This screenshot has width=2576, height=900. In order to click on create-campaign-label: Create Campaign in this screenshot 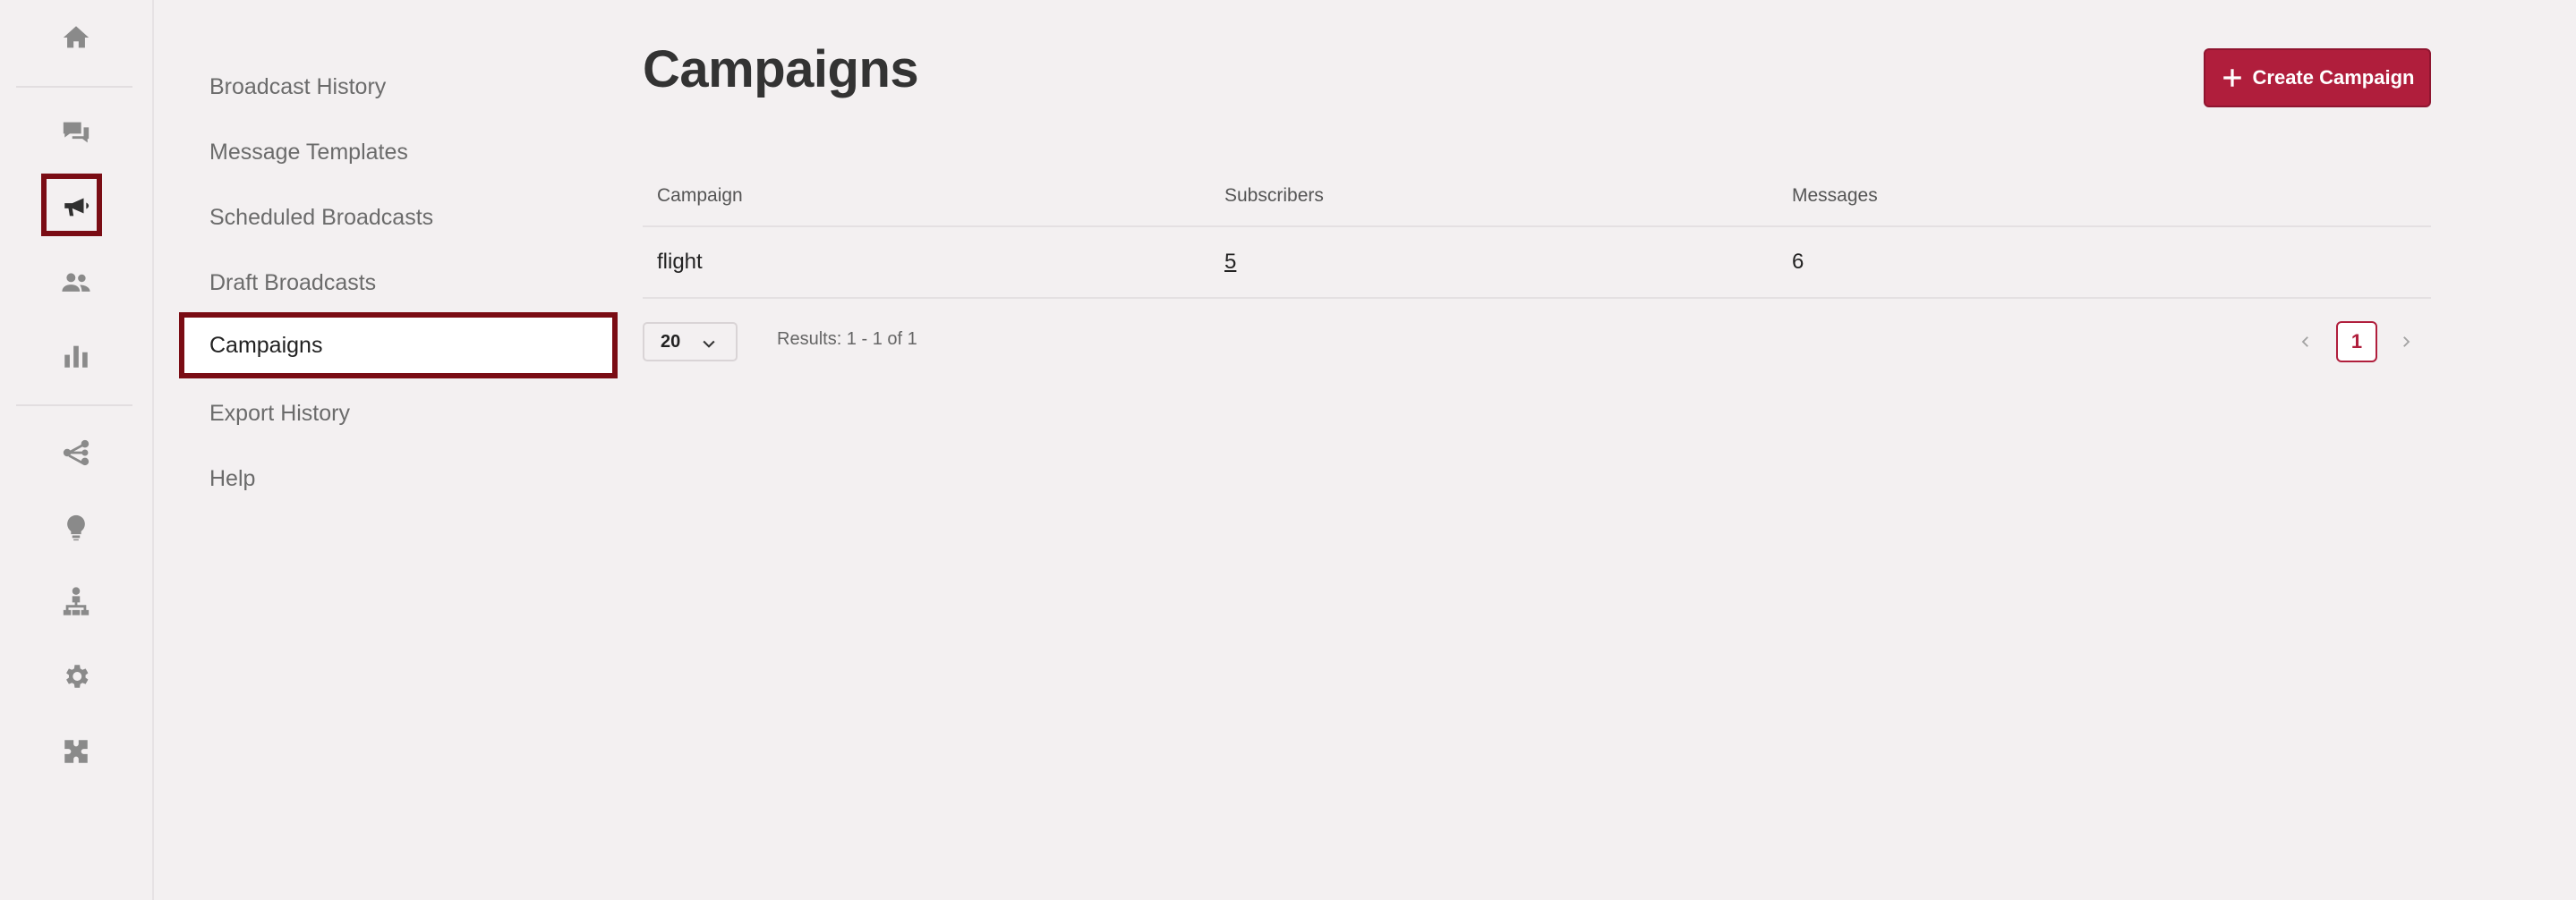, I will do `click(2333, 77)`.